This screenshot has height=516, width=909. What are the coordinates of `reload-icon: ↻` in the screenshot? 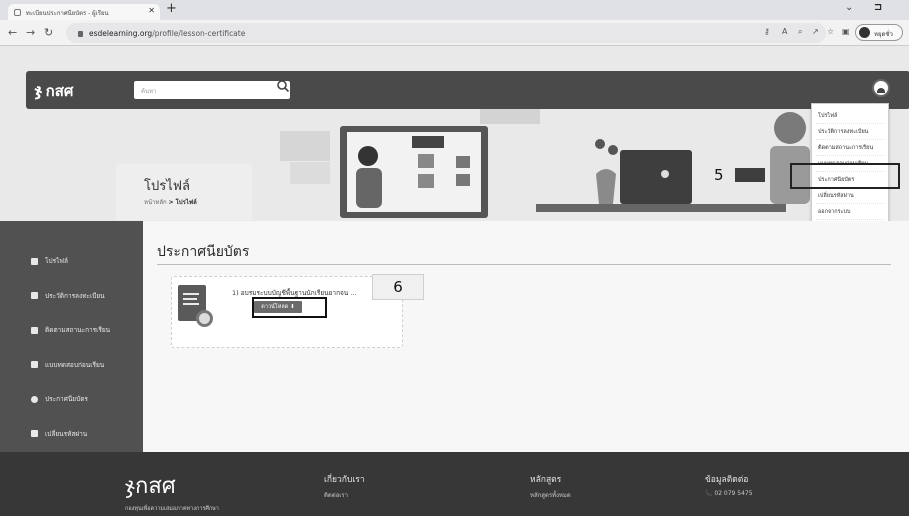 It's located at (48, 32).